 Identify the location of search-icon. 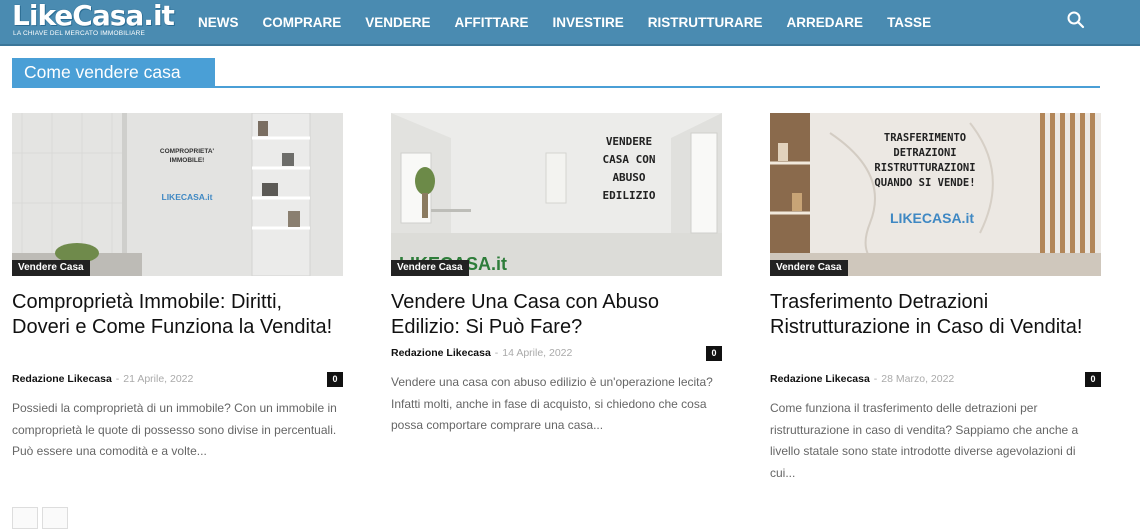
(1076, 20).